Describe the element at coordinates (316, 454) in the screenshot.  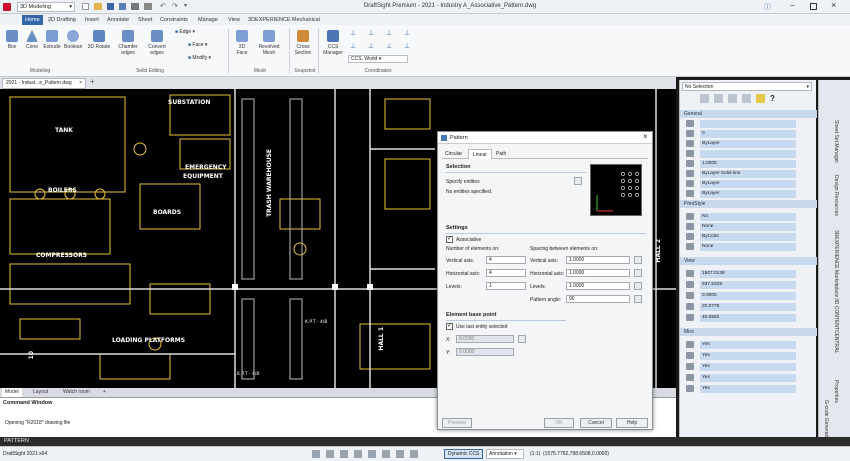
I see `snap-toggle-icon` at that location.